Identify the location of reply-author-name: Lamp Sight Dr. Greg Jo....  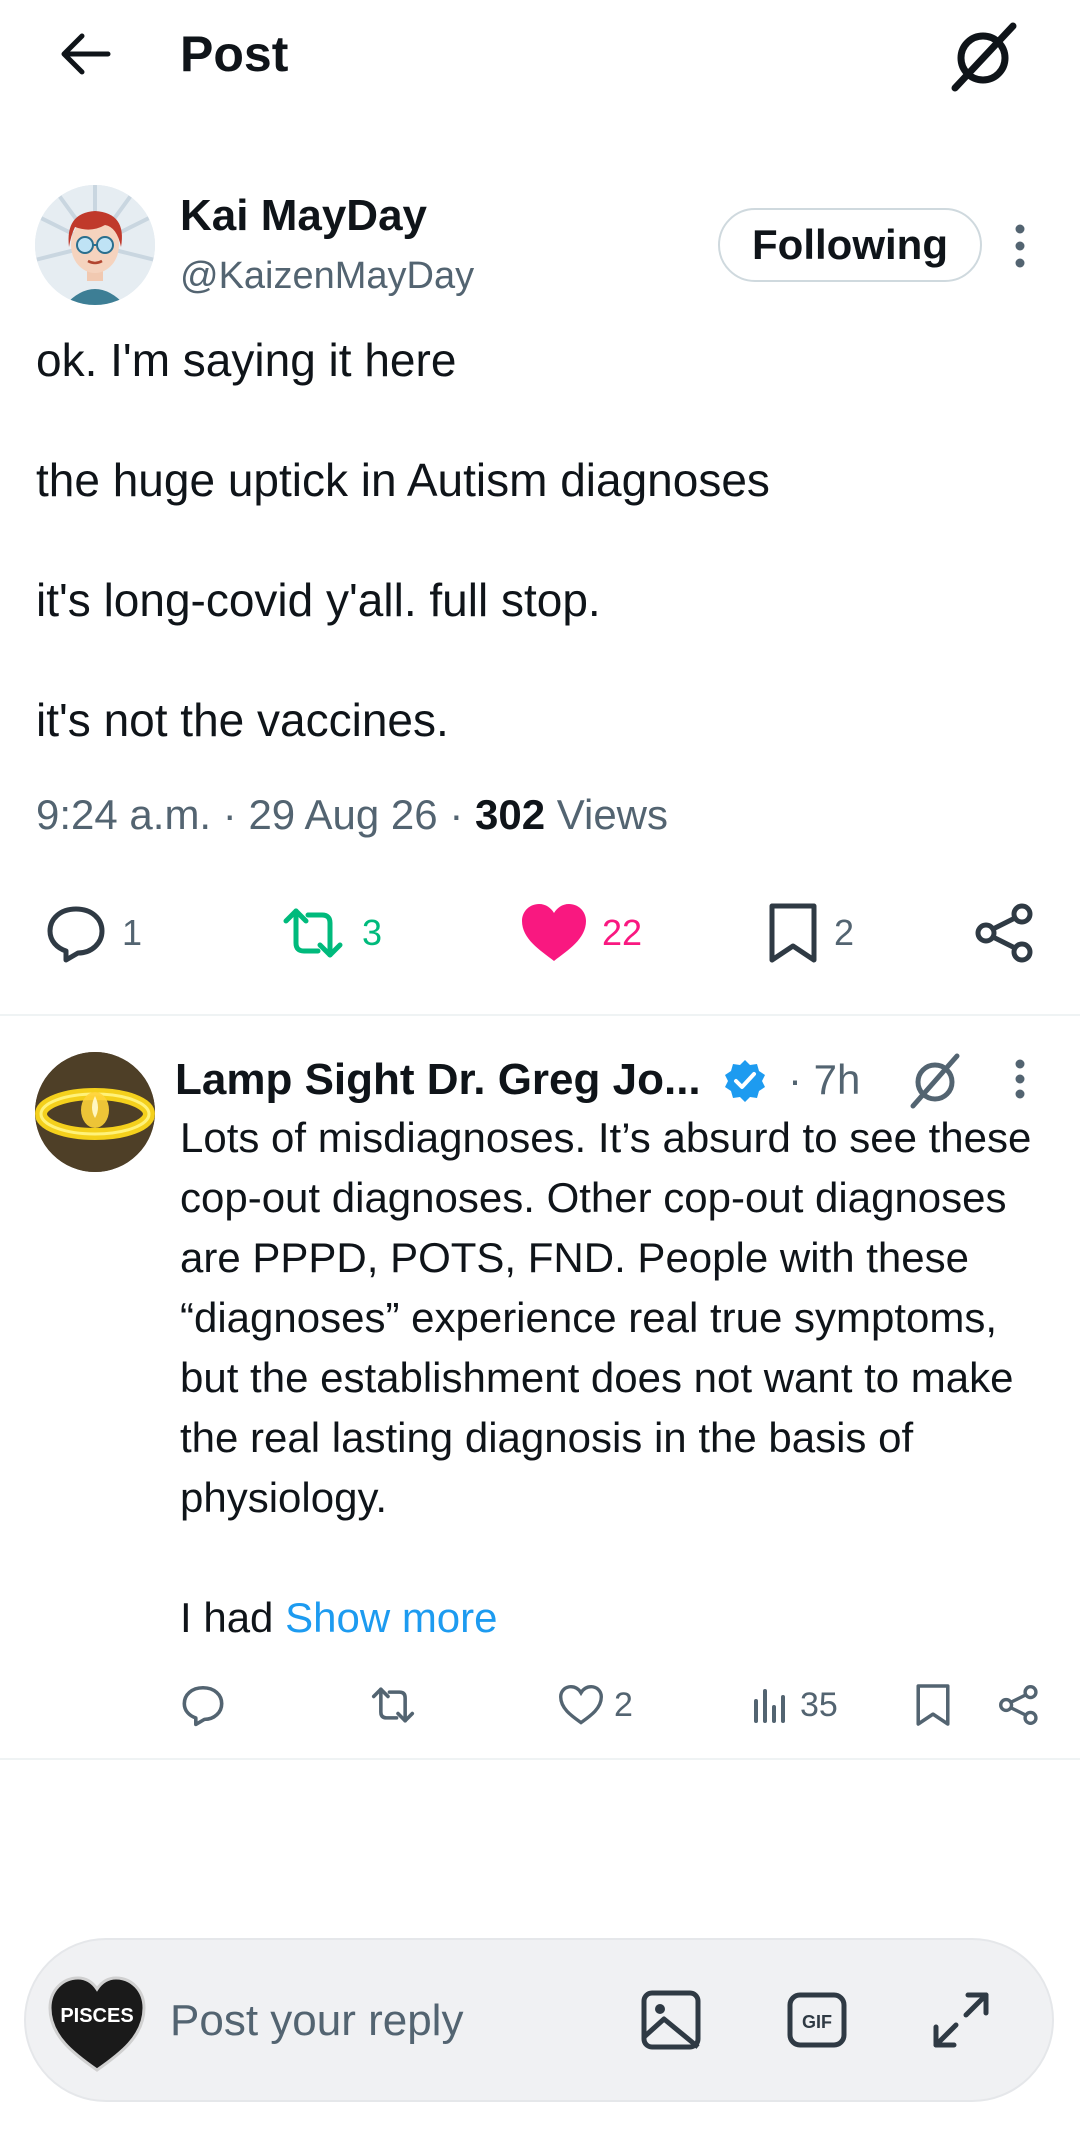
(438, 1080).